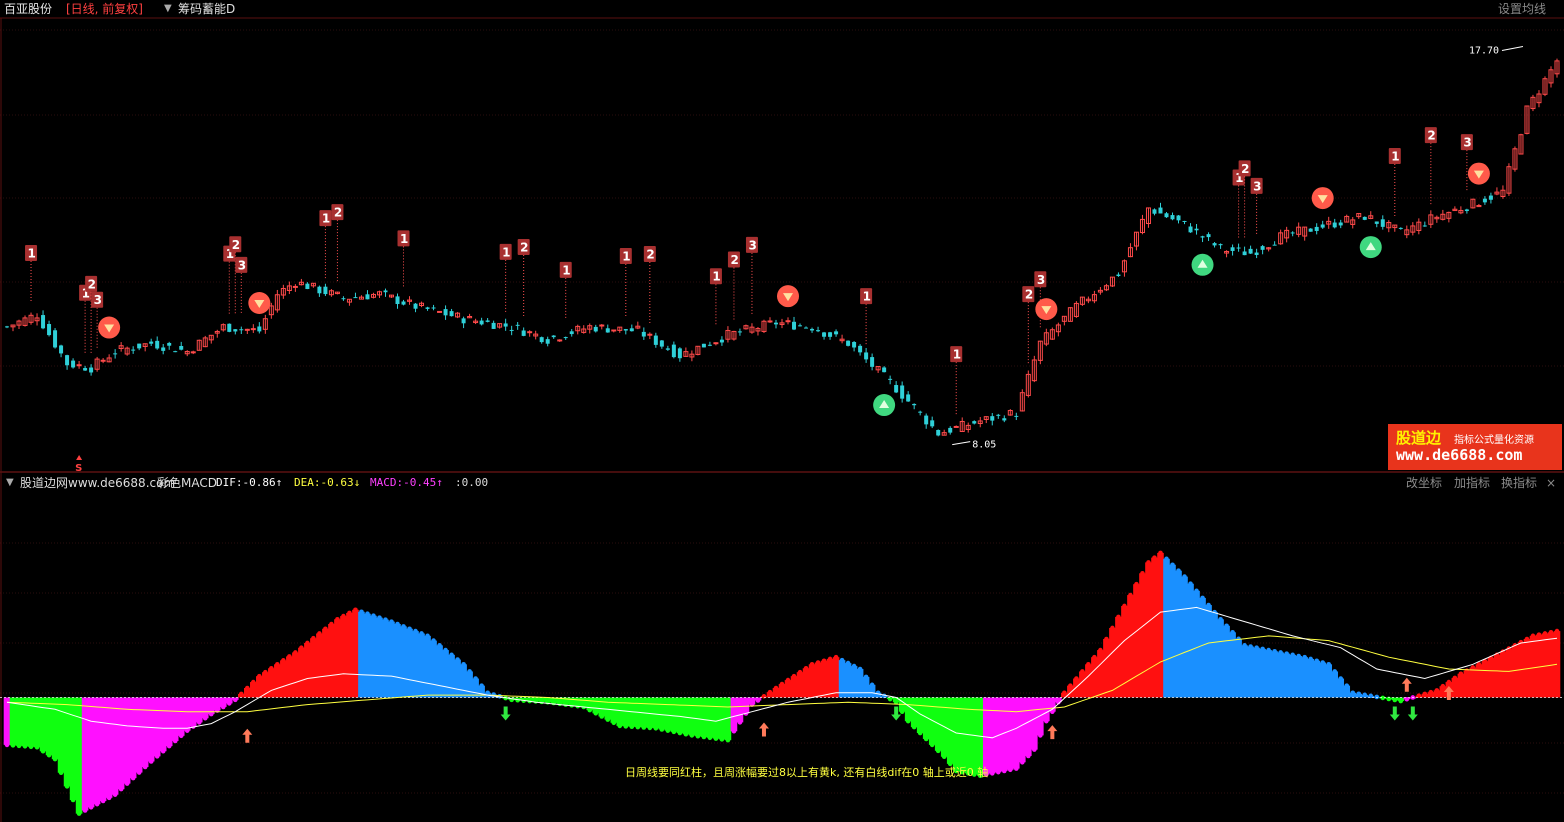 Image resolution: width=1564 pixels, height=822 pixels. Describe the element at coordinates (1395, 156) in the screenshot. I see `signal-label: 1` at that location.